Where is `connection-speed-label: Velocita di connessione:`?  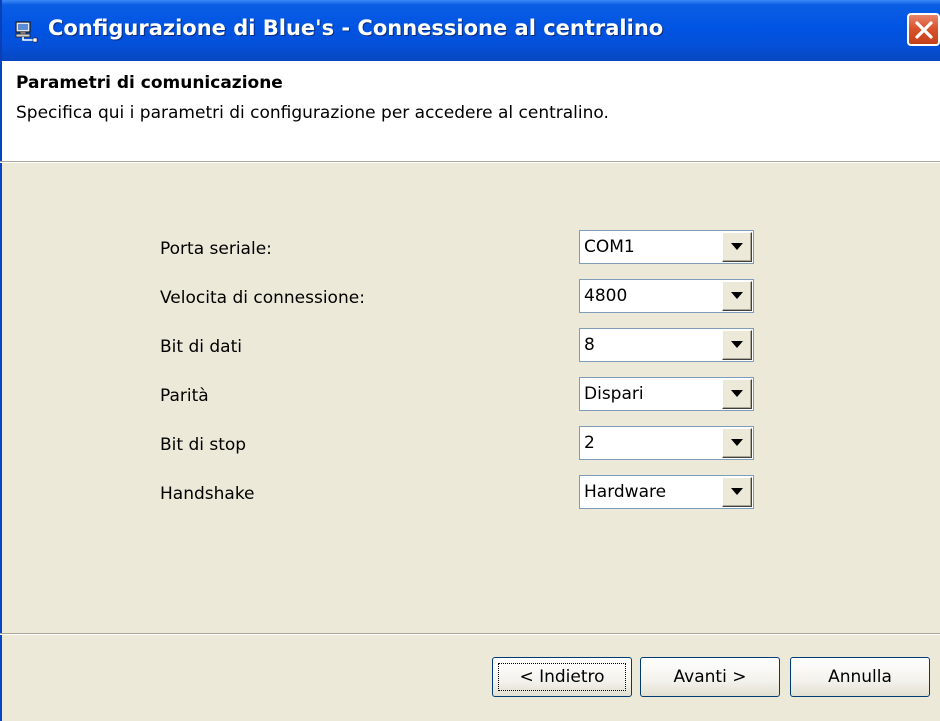
connection-speed-label: Velocita di connessione: is located at coordinates (262, 298).